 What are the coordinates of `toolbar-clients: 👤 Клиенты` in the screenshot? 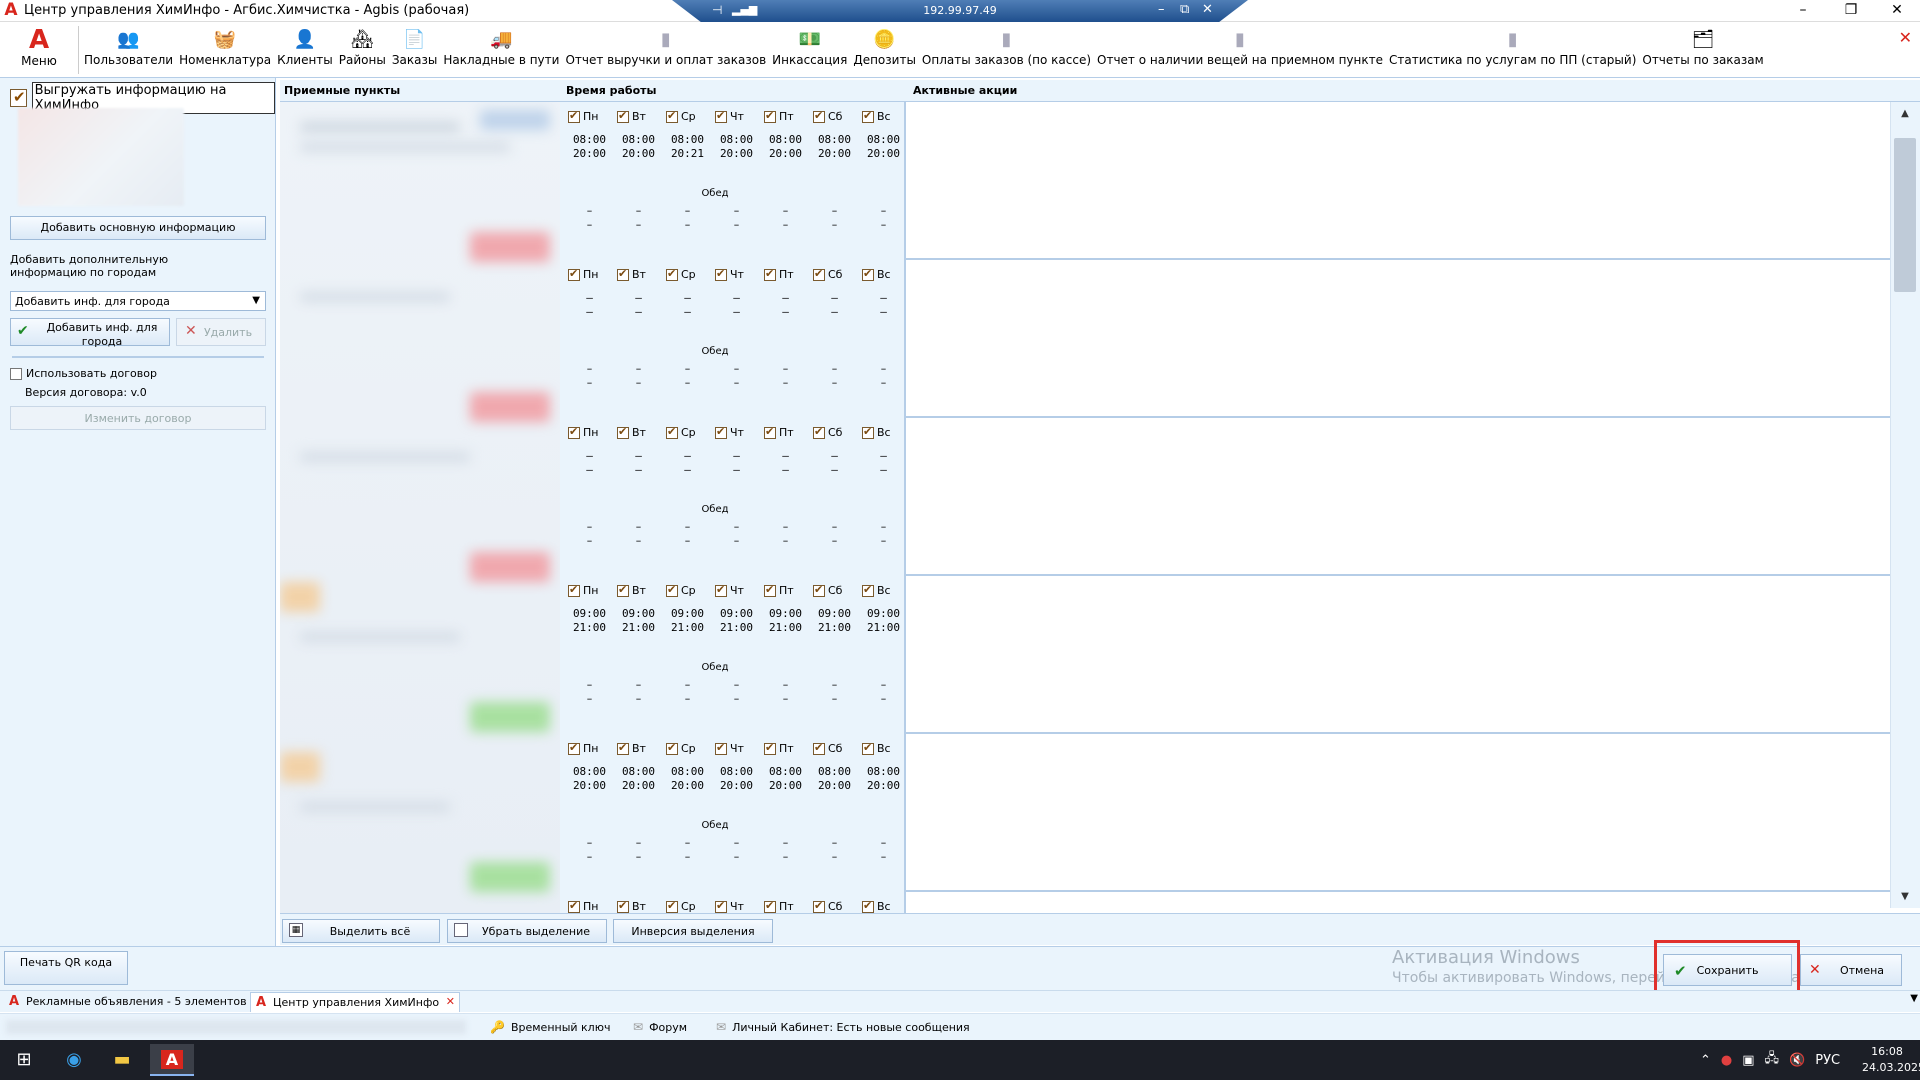 It's located at (305, 52).